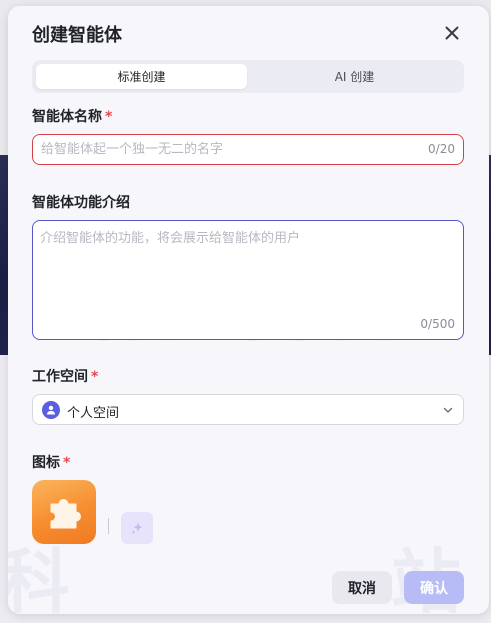  Describe the element at coordinates (141, 76) in the screenshot. I see `tab-standard-create: 标准创建` at that location.